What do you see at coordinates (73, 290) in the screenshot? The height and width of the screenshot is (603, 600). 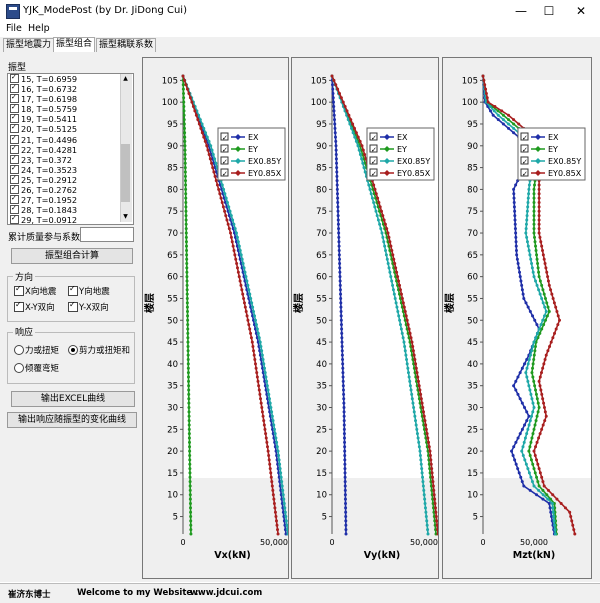 I see `y-seismic-checkbox` at bounding box center [73, 290].